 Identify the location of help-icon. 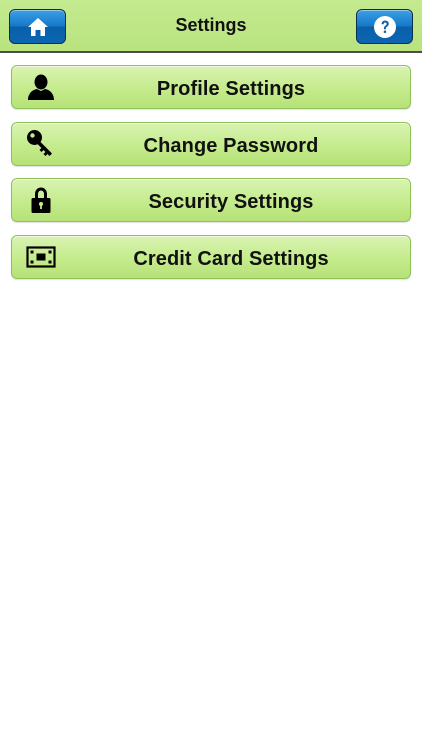
(384, 26).